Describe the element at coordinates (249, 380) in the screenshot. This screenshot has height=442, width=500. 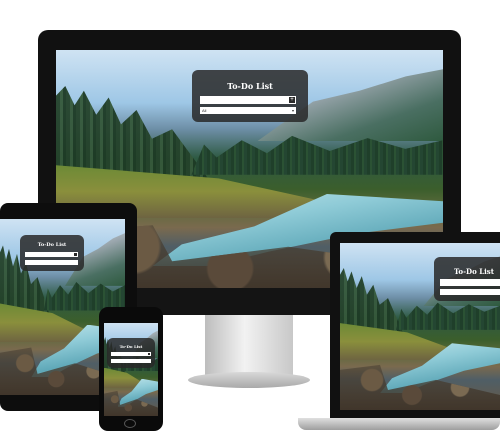
I see `monitor-stand-base` at that location.